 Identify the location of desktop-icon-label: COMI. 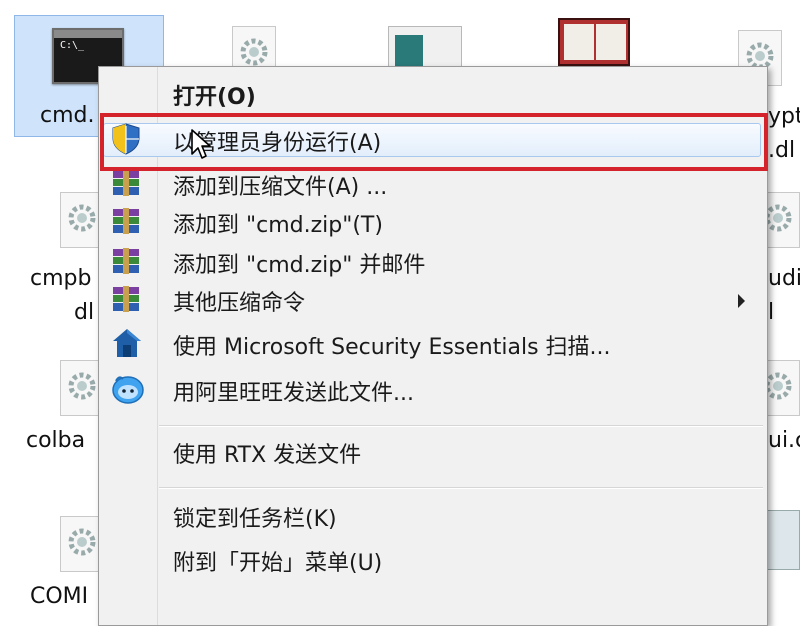
(59, 596).